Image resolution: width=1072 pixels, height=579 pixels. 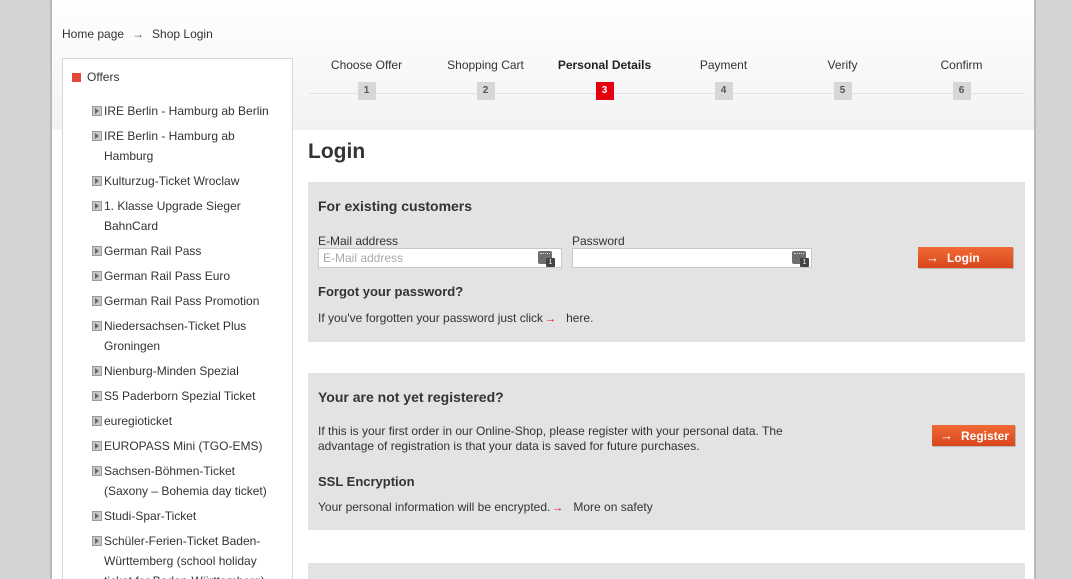 What do you see at coordinates (182, 34) in the screenshot?
I see `breadcrumb-current: Shop Login` at bounding box center [182, 34].